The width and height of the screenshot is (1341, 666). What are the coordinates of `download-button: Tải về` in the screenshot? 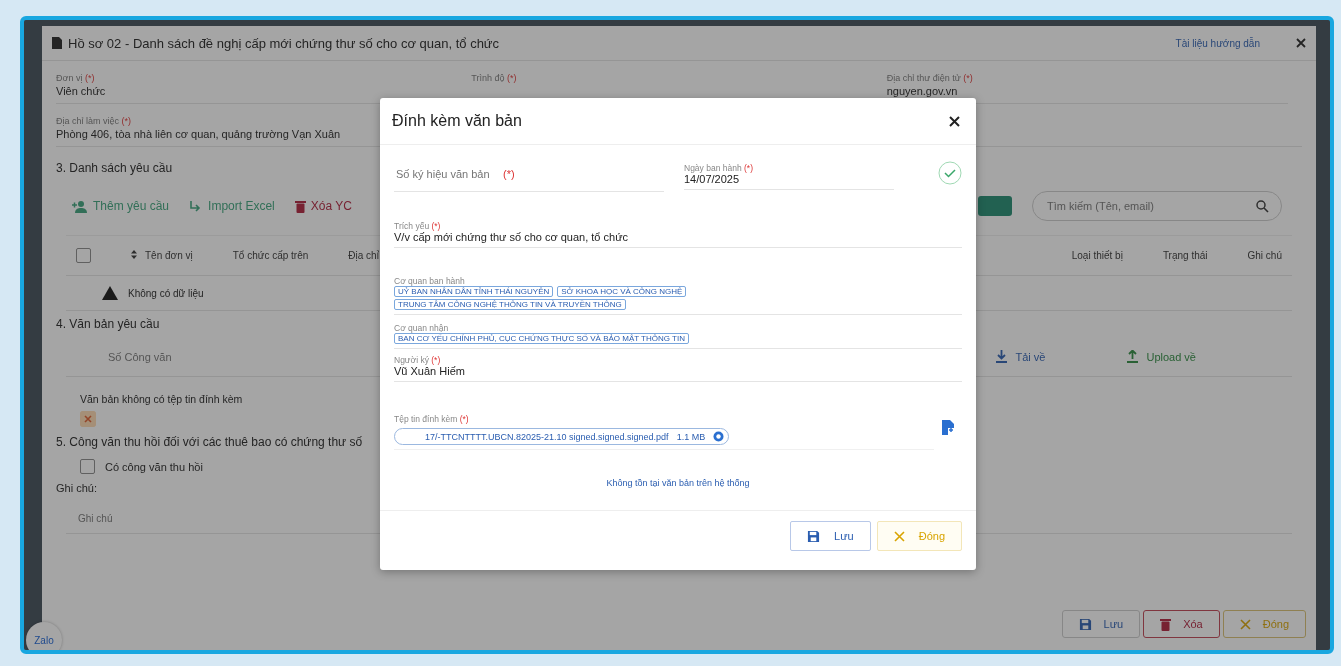 It's located at (1021, 356).